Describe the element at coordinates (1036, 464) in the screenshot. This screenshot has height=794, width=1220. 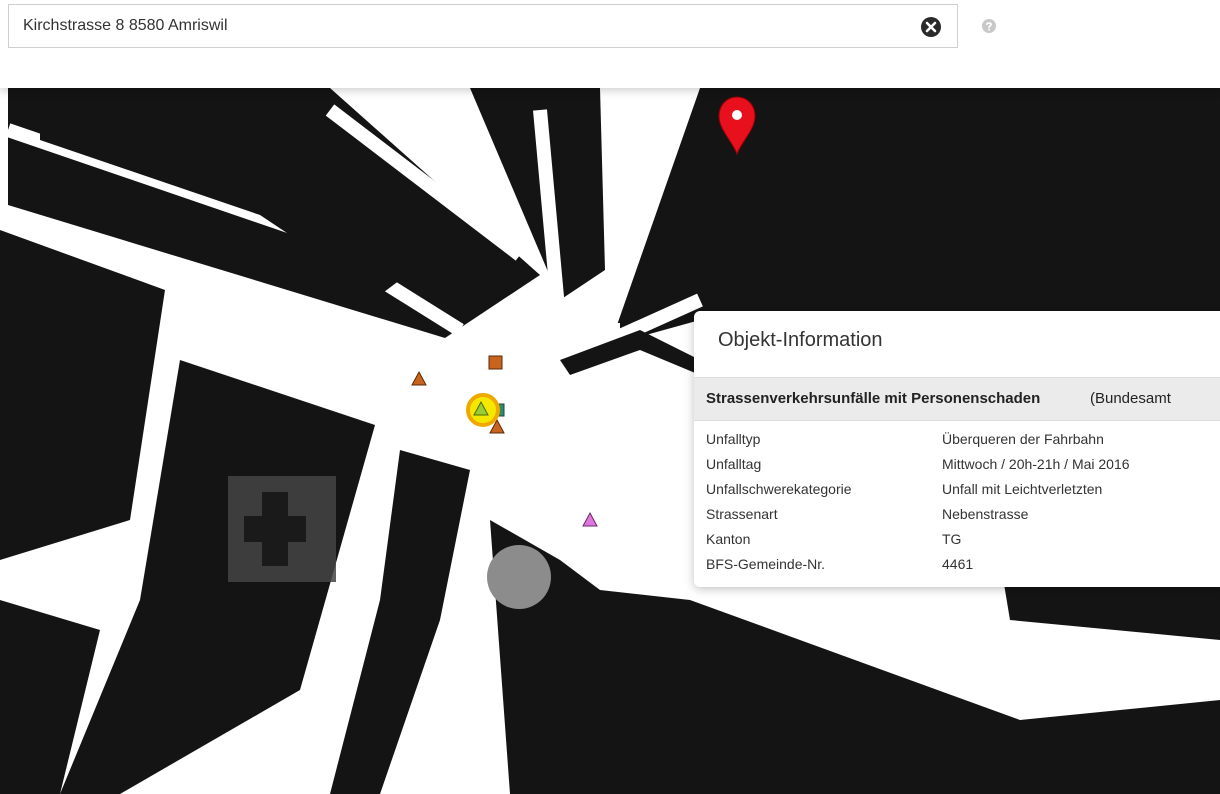
I see `attribute-value: Mittwoch / 20h-21h / Mai 2016` at that location.